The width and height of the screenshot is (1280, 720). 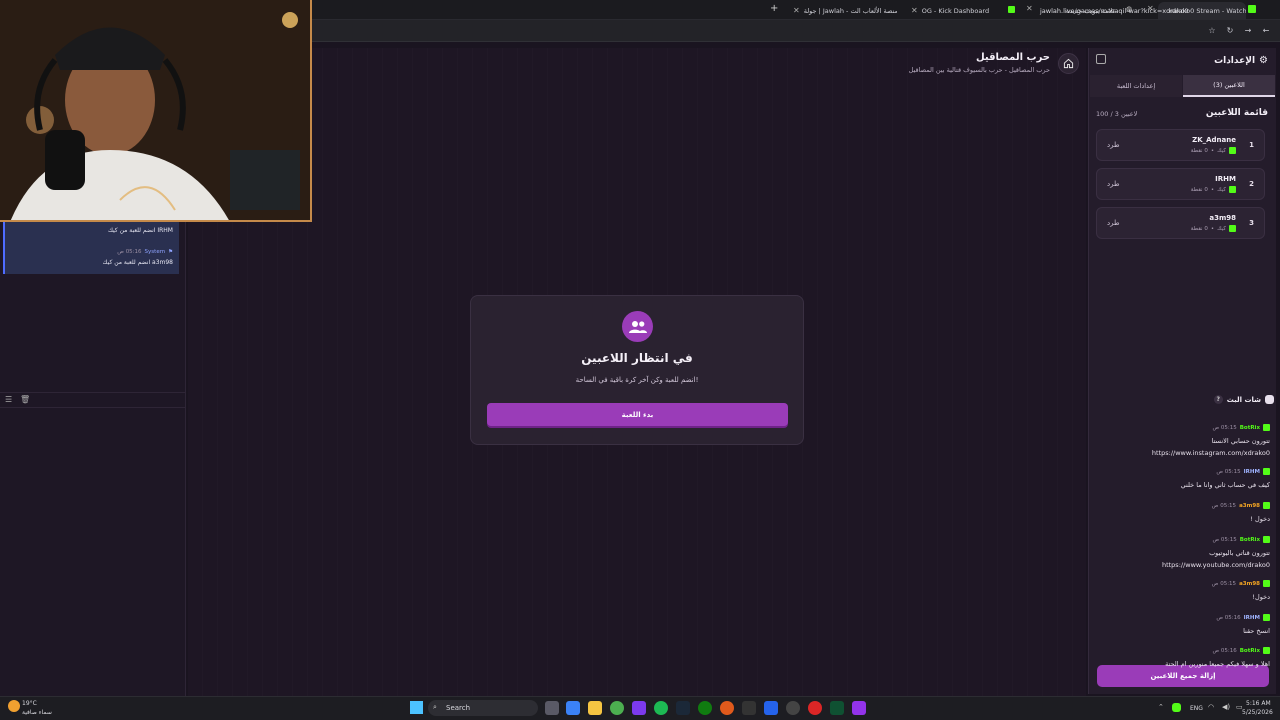 What do you see at coordinates (1136, 86) in the screenshot?
I see `tab-game-settings: إعدادات اللعبة` at bounding box center [1136, 86].